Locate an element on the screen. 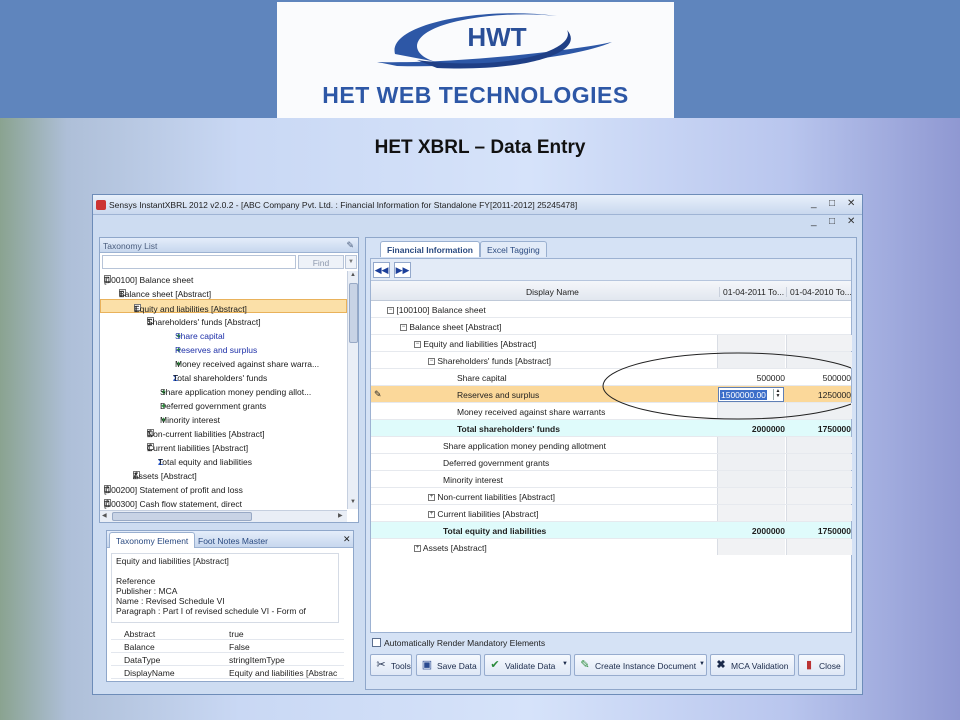 This screenshot has height=720, width=960. table-row: − [100100] Balance sheet is located at coordinates (611, 309).